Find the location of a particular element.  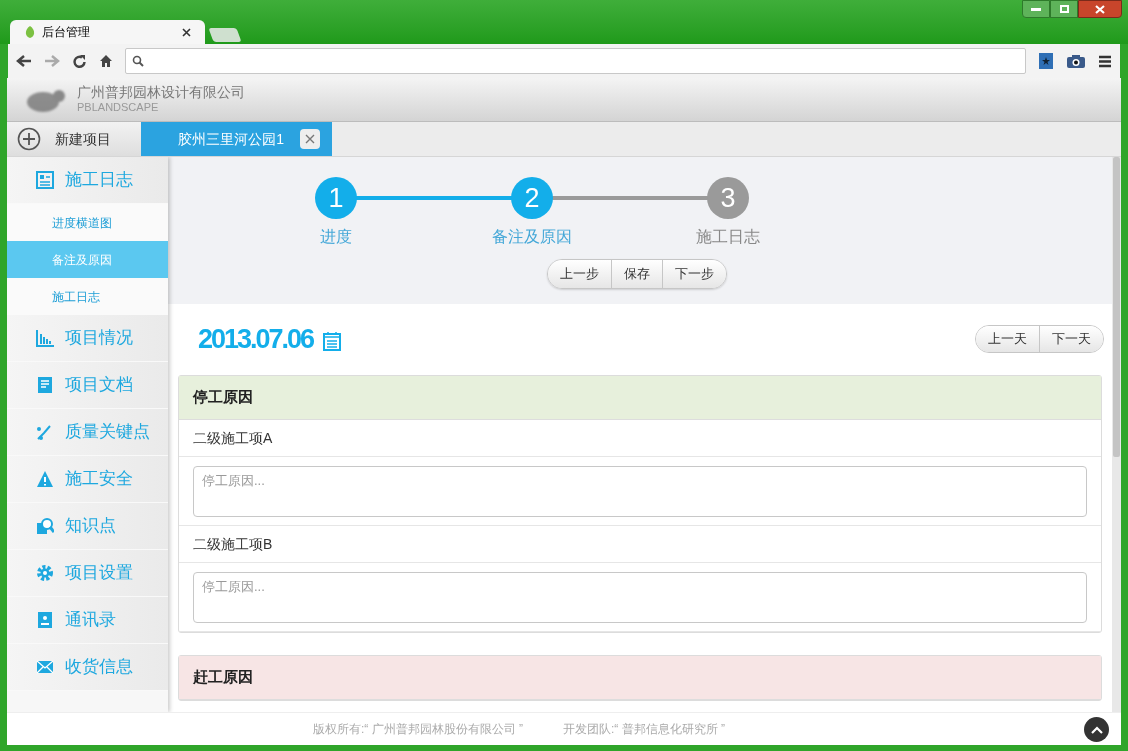

address-book-icon is located at coordinates (45, 620).